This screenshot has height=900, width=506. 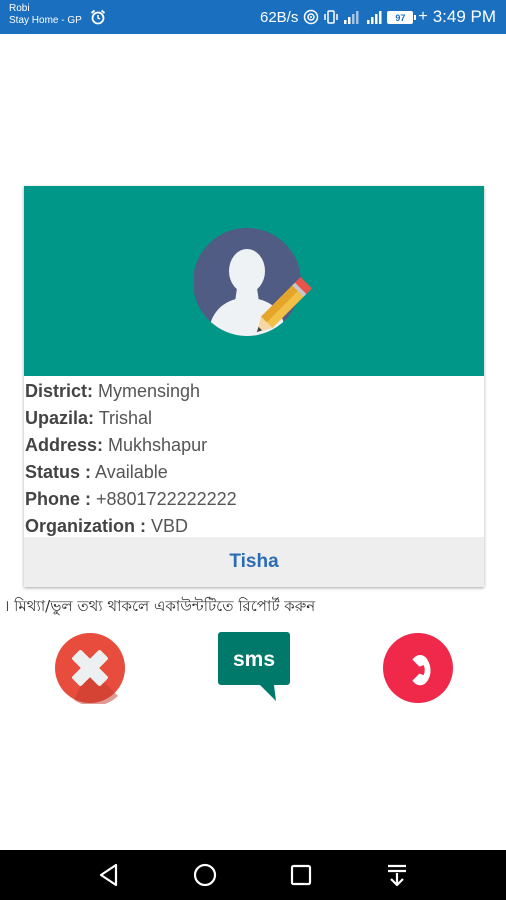 I want to click on recents-icon, so click(x=301, y=875).